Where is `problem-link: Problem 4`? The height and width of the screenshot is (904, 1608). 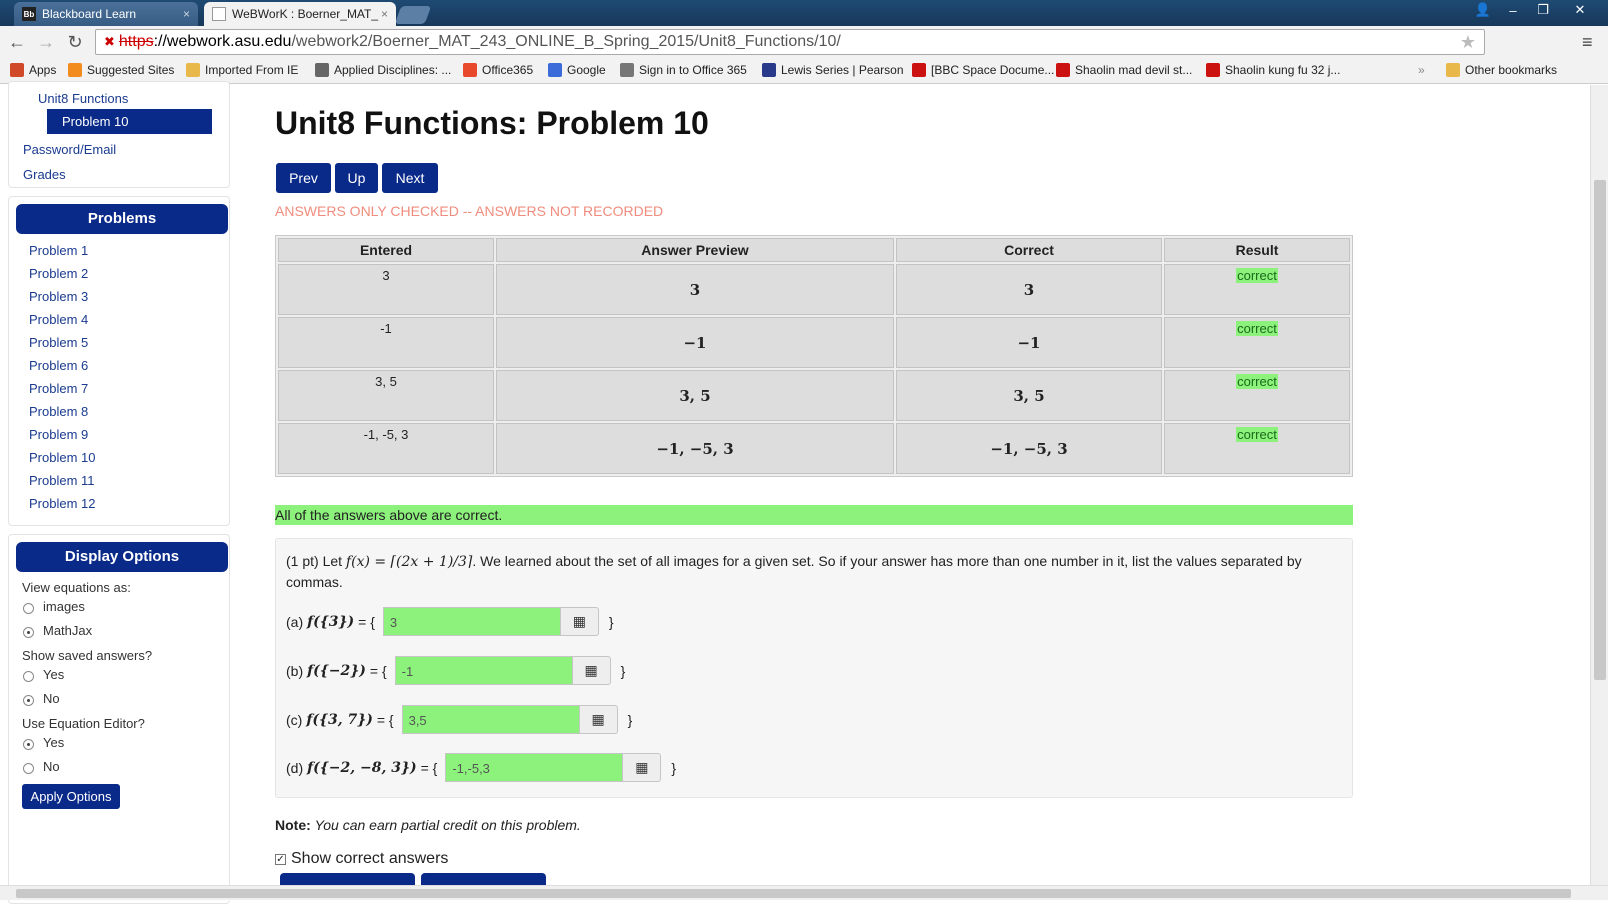 problem-link: Problem 4 is located at coordinates (58, 319).